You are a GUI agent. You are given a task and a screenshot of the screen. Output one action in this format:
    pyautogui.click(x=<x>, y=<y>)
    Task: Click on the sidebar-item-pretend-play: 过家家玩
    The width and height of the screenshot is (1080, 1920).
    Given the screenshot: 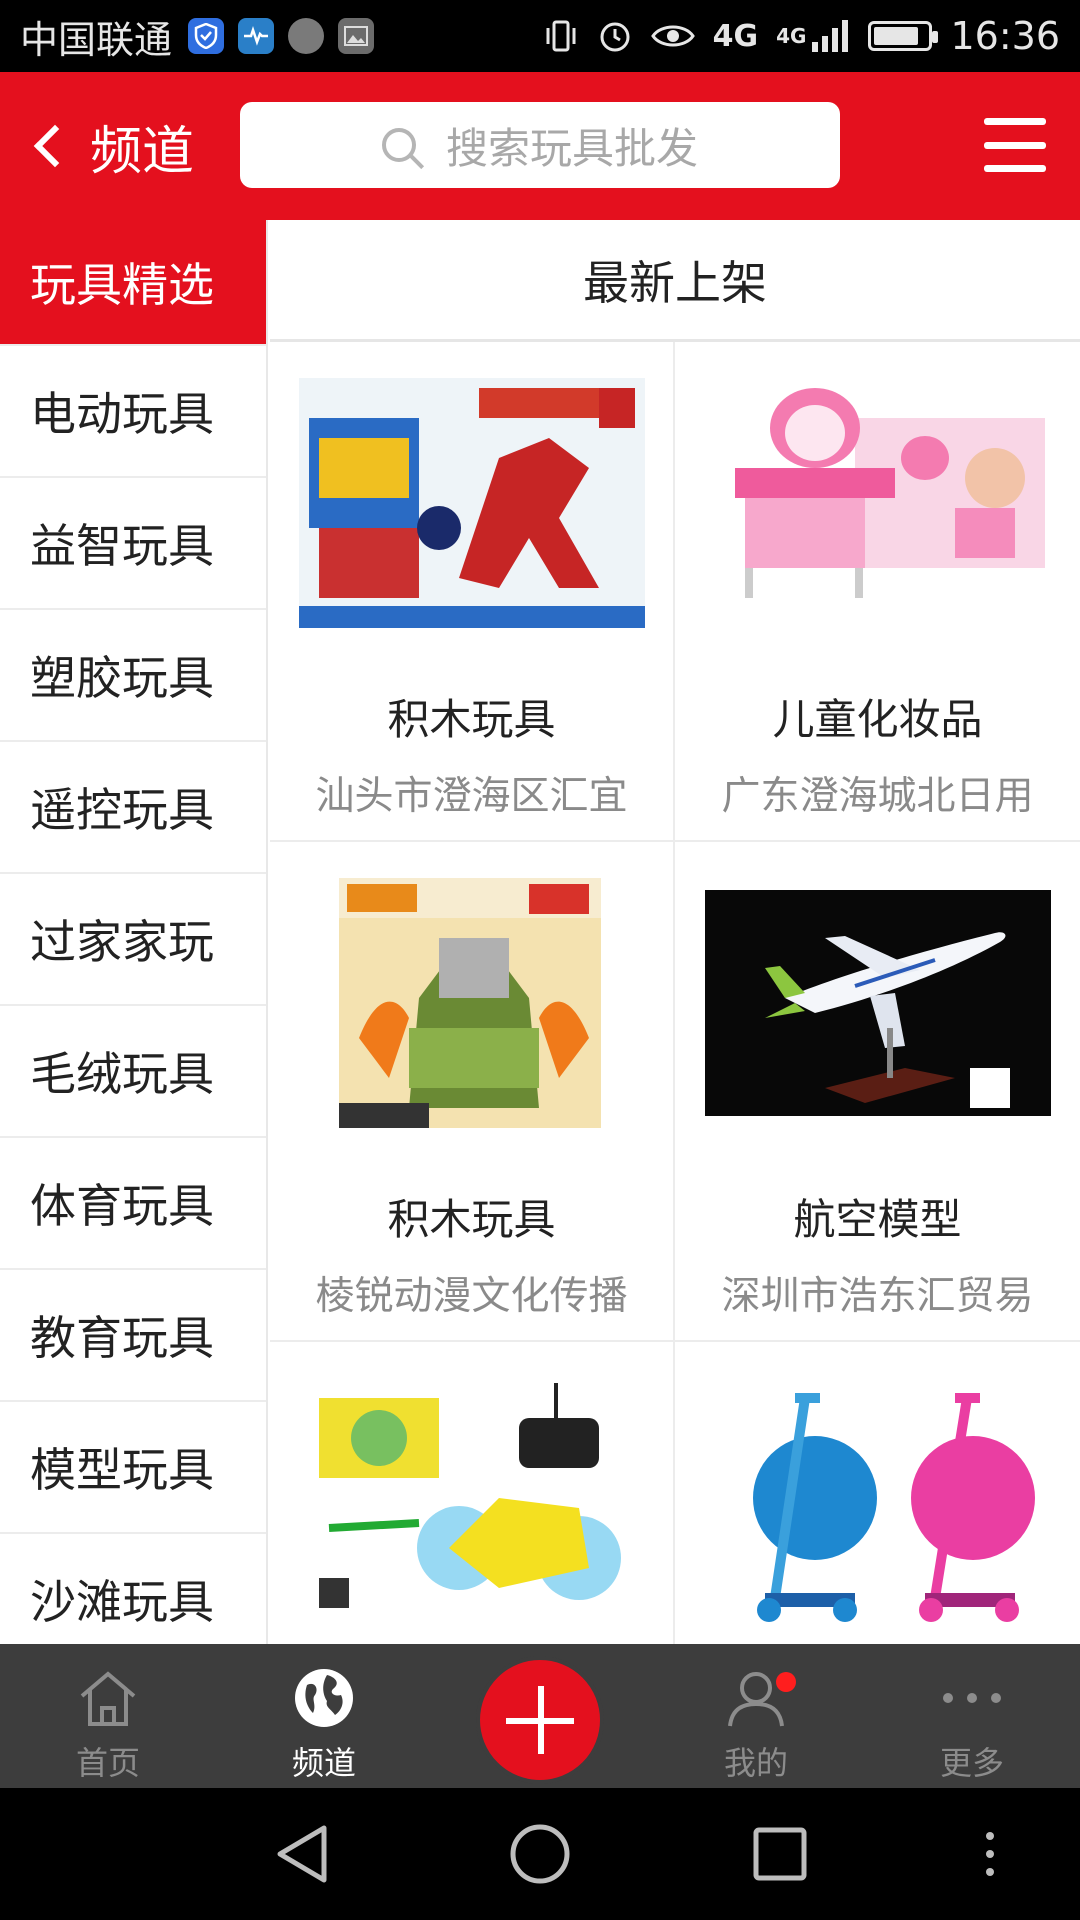 What is the action you would take?
    pyautogui.click(x=133, y=940)
    